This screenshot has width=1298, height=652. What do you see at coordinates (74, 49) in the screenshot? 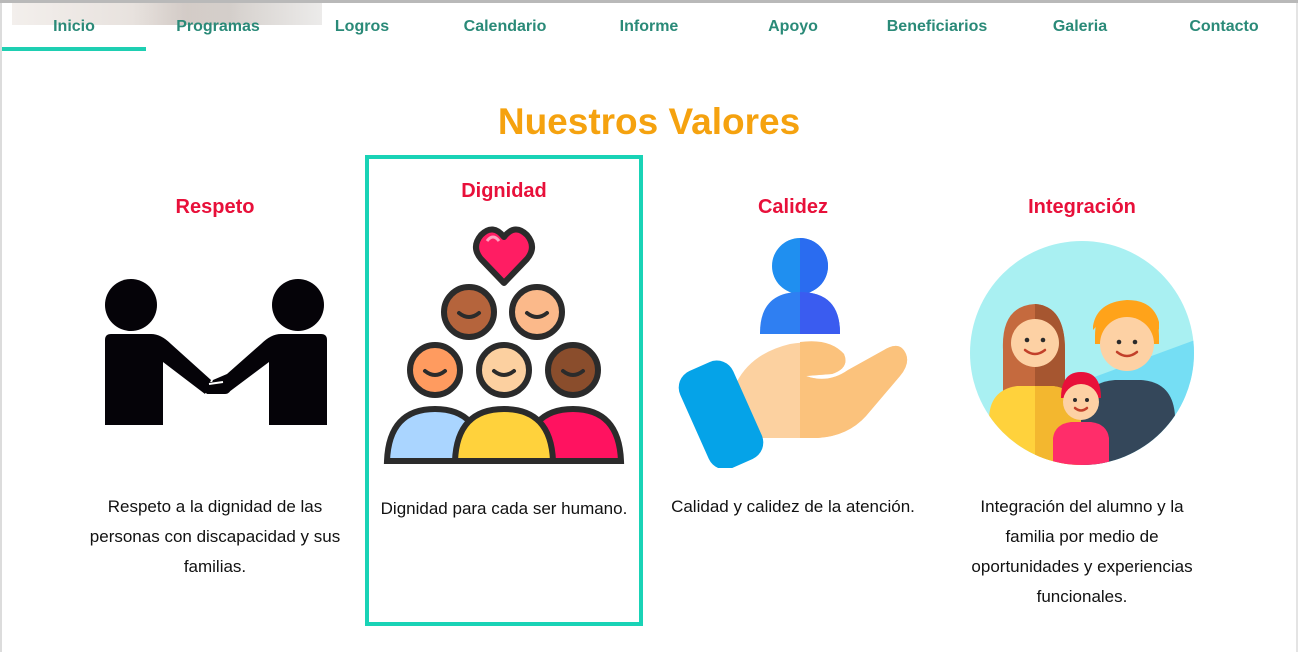
I see `active-nav-indicator` at bounding box center [74, 49].